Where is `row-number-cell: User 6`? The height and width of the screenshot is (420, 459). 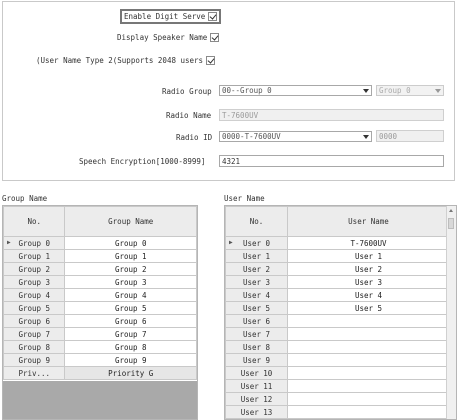
row-number-cell: User 6 is located at coordinates (256, 321).